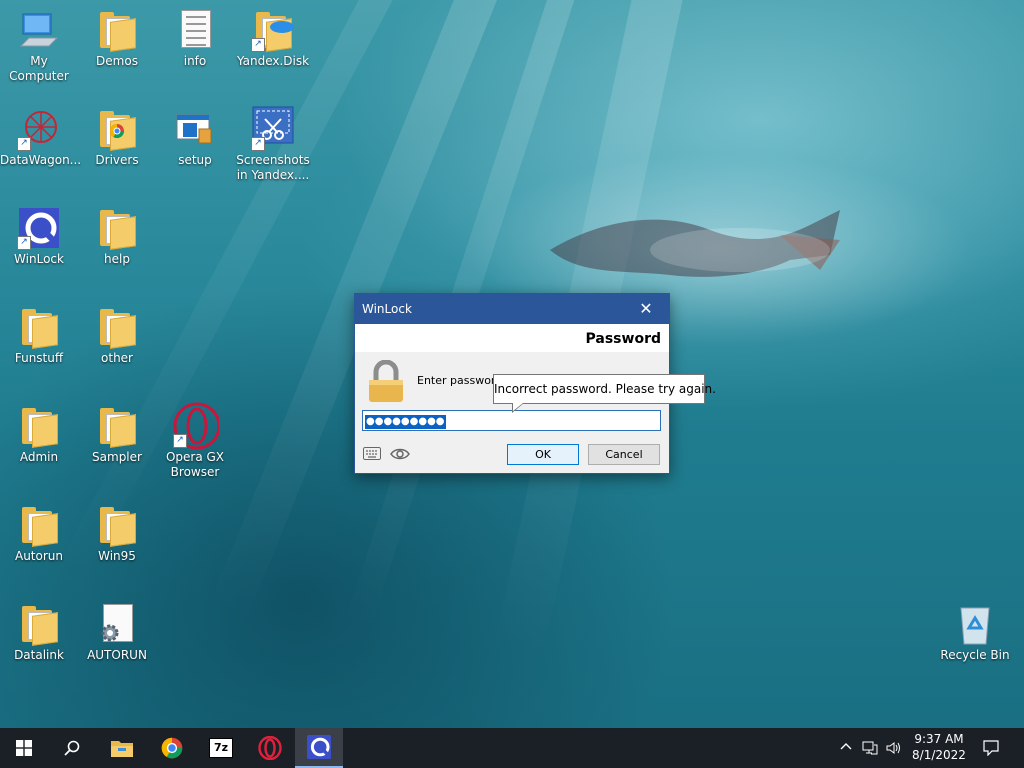 This screenshot has width=1024, height=768. I want to click on icon-label: AUTORUN, so click(117, 655).